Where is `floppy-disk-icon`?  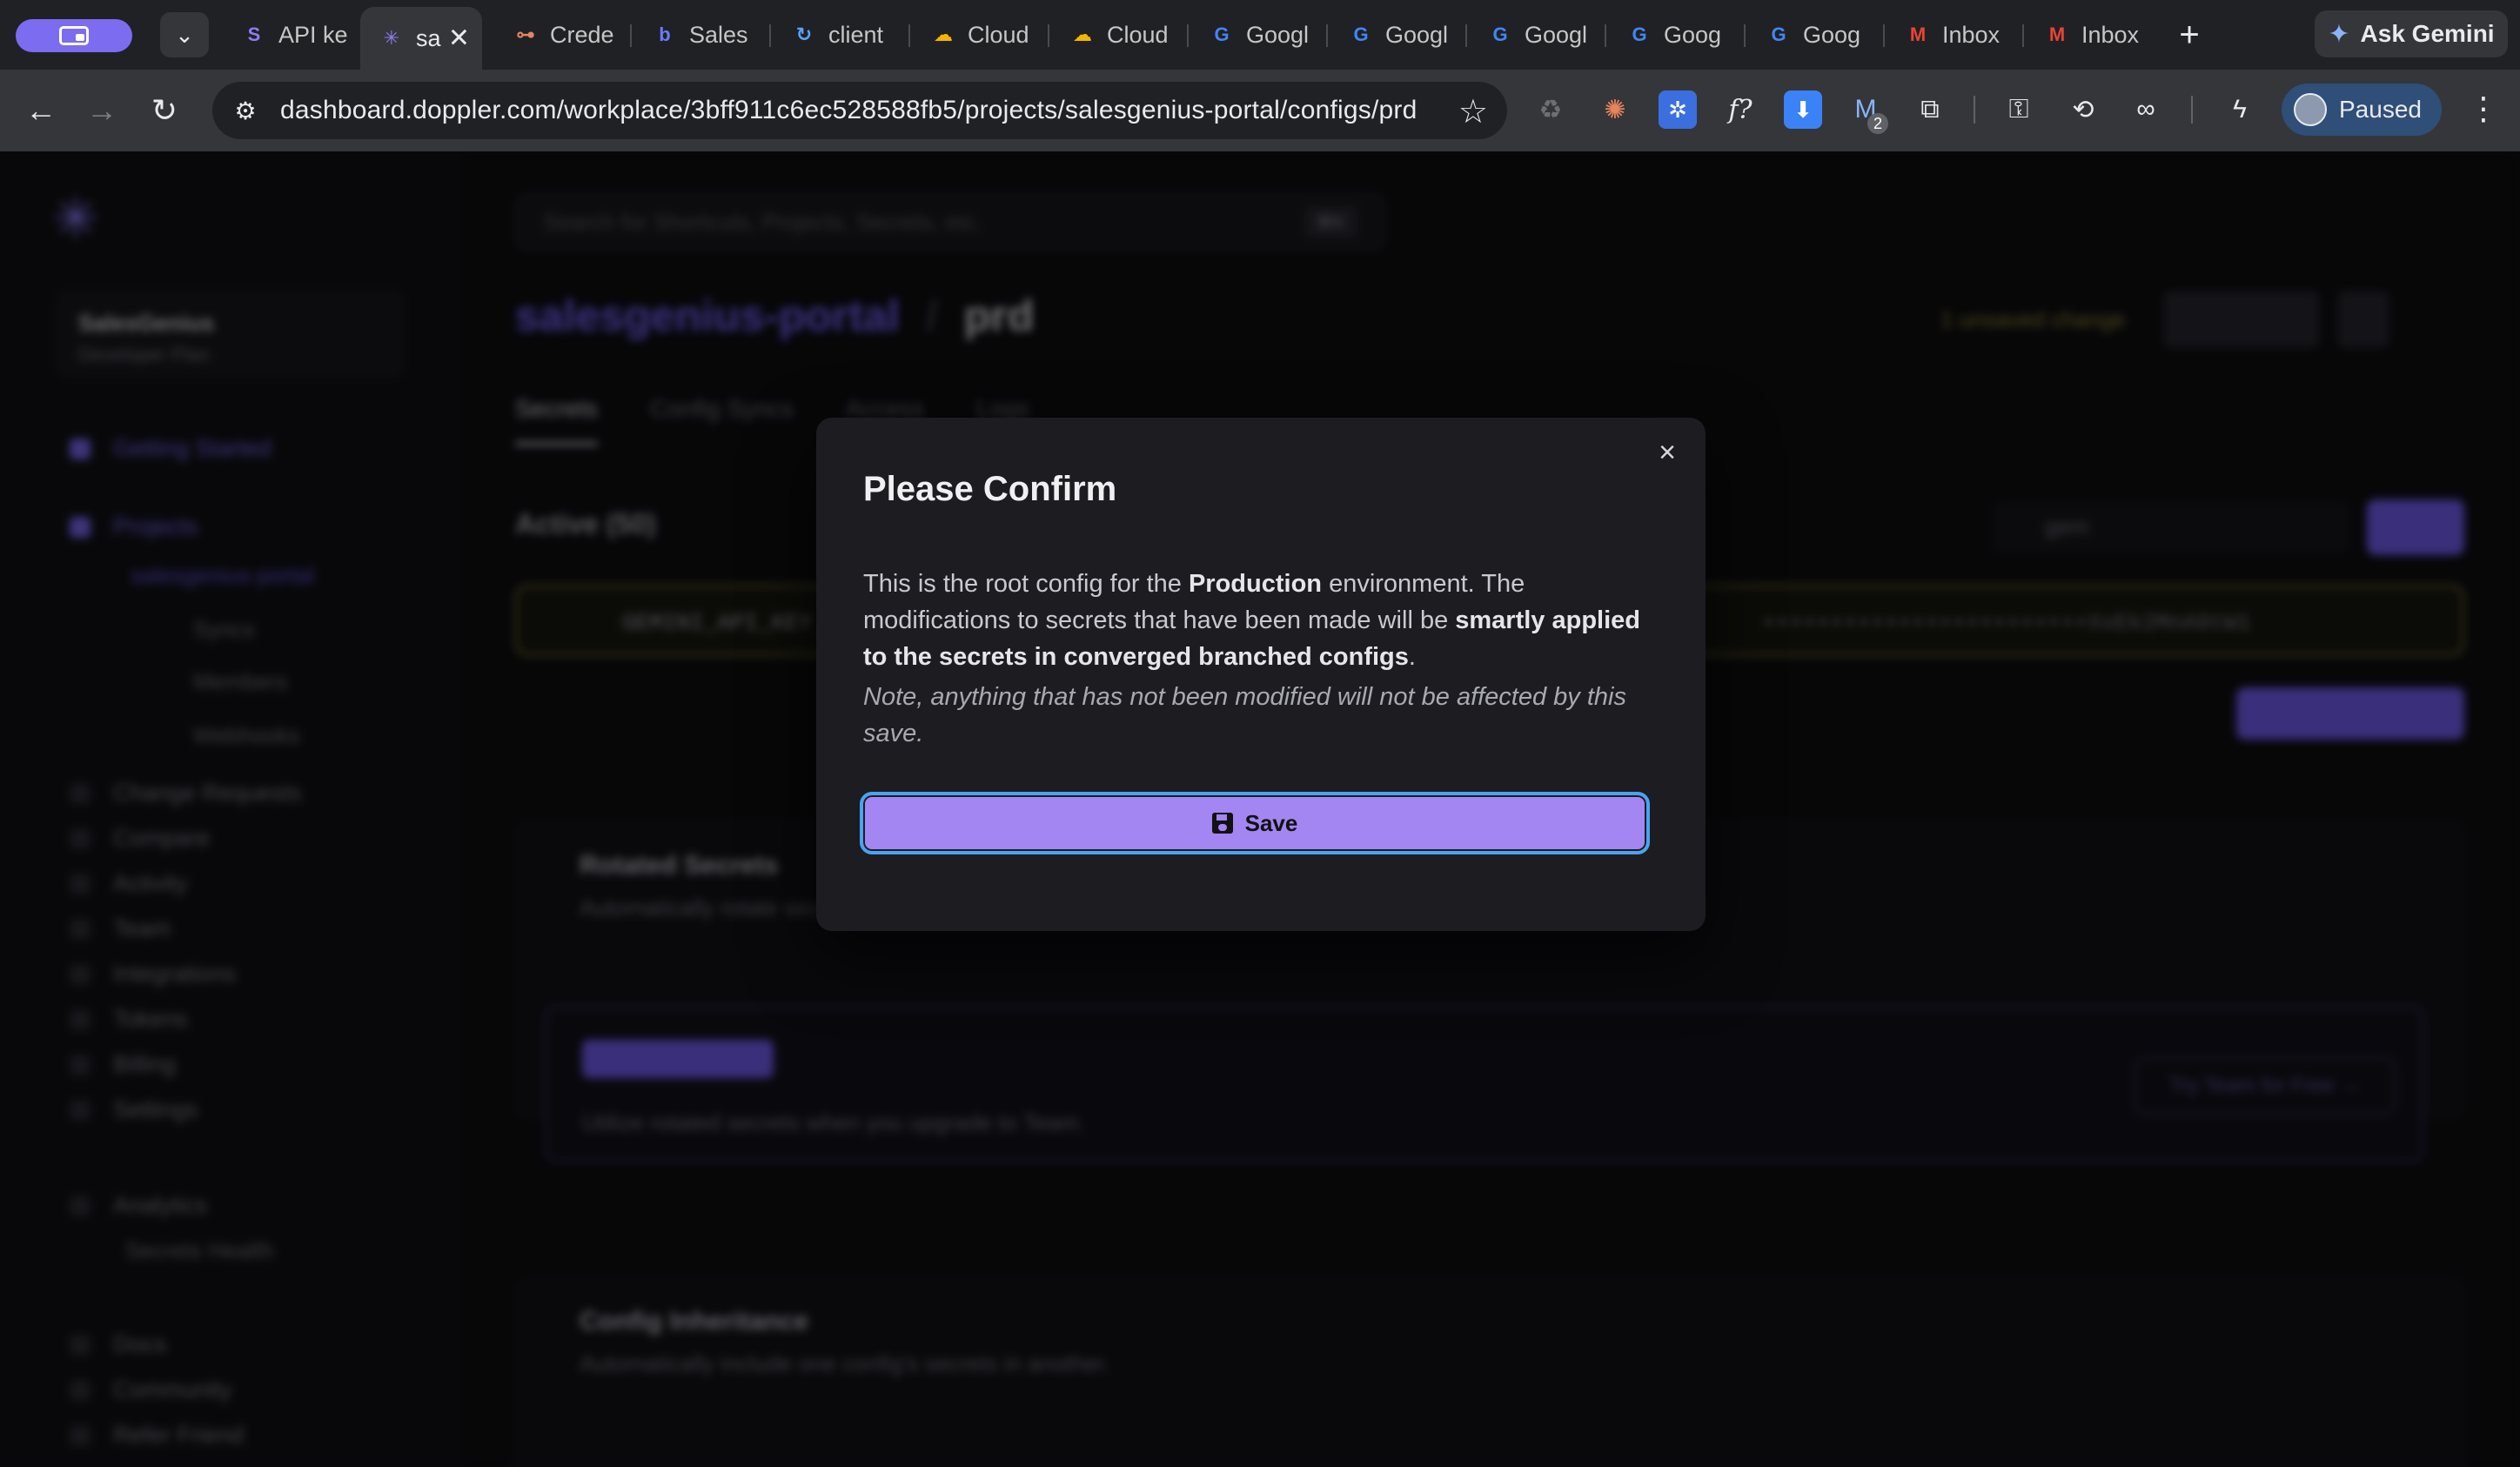 floppy-disk-icon is located at coordinates (1222, 824).